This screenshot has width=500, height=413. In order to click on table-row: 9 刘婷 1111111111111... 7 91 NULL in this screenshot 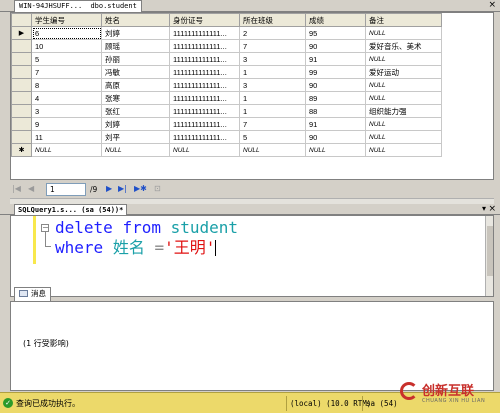, I will do `click(226, 124)`.